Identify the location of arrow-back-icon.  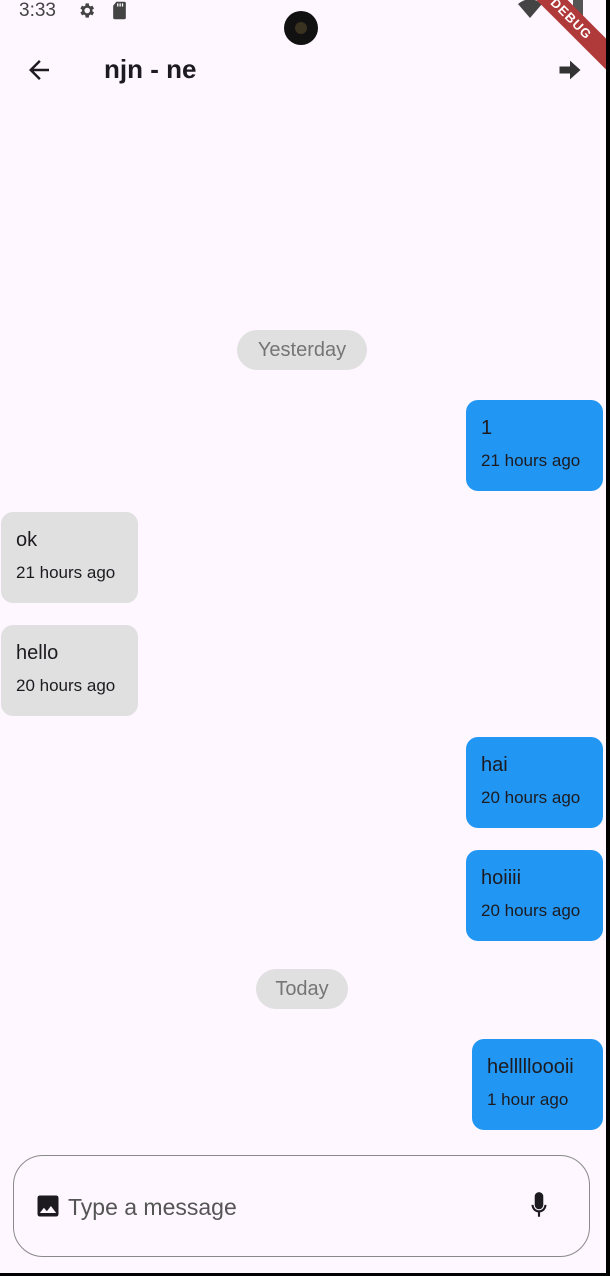
(39, 70).